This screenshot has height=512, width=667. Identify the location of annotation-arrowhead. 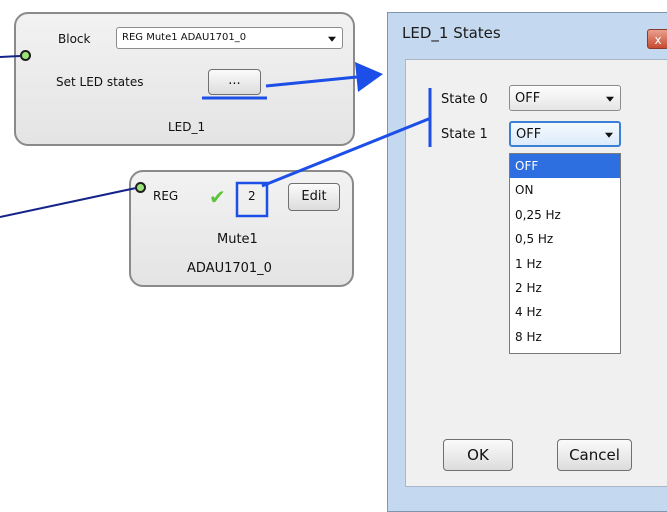
(369, 77).